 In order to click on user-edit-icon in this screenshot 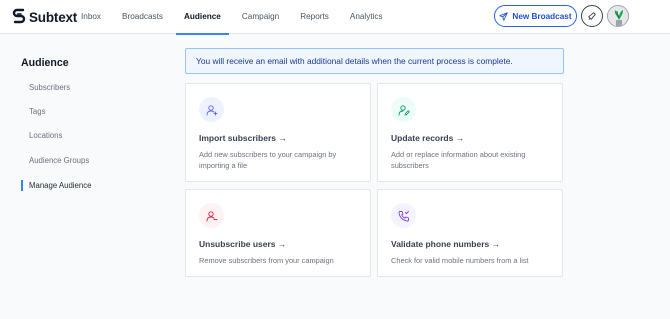, I will do `click(404, 109)`.